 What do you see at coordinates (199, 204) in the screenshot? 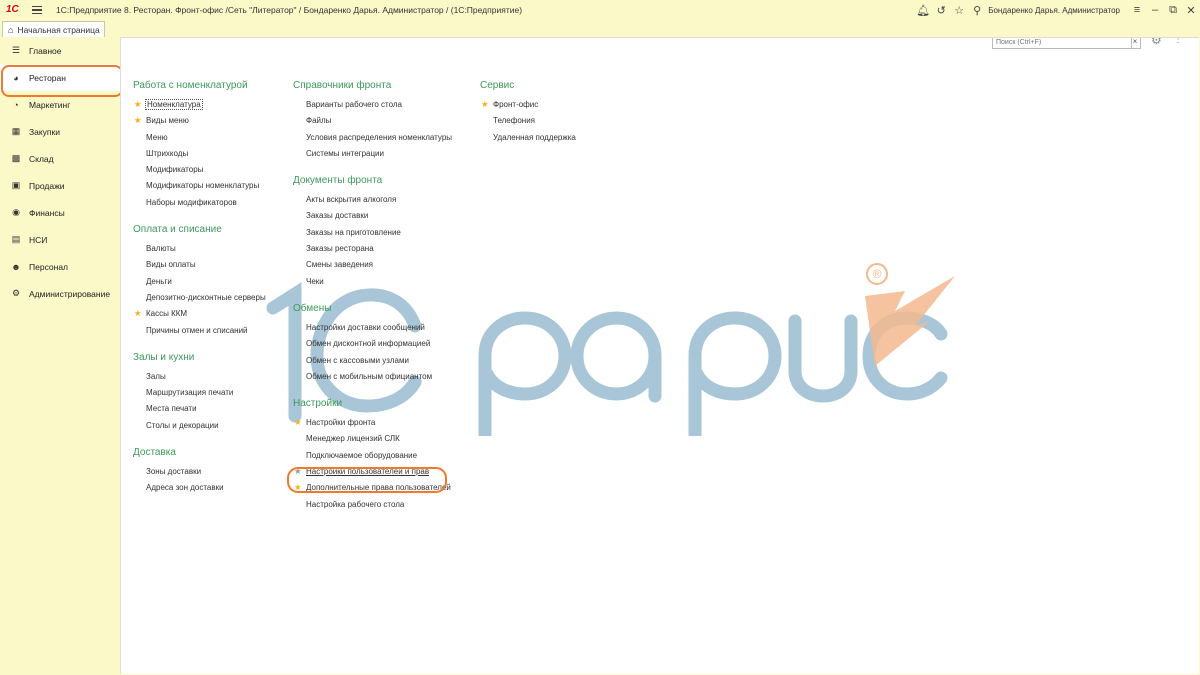
I see `link-modifier-sets: Наборы модификаторов` at bounding box center [199, 204].